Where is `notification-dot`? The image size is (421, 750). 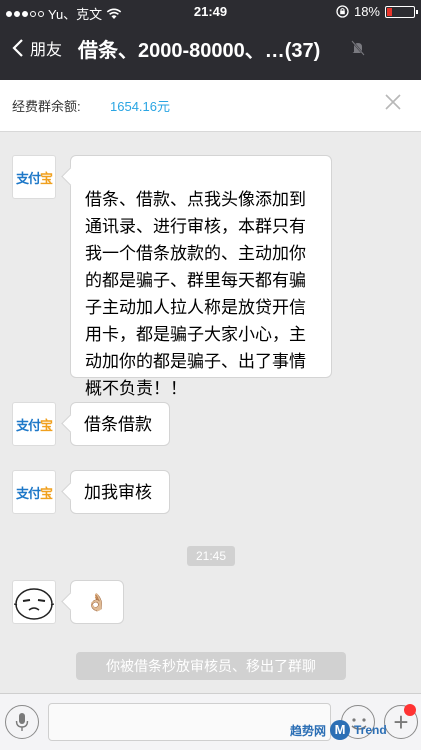 notification-dot is located at coordinates (410, 710).